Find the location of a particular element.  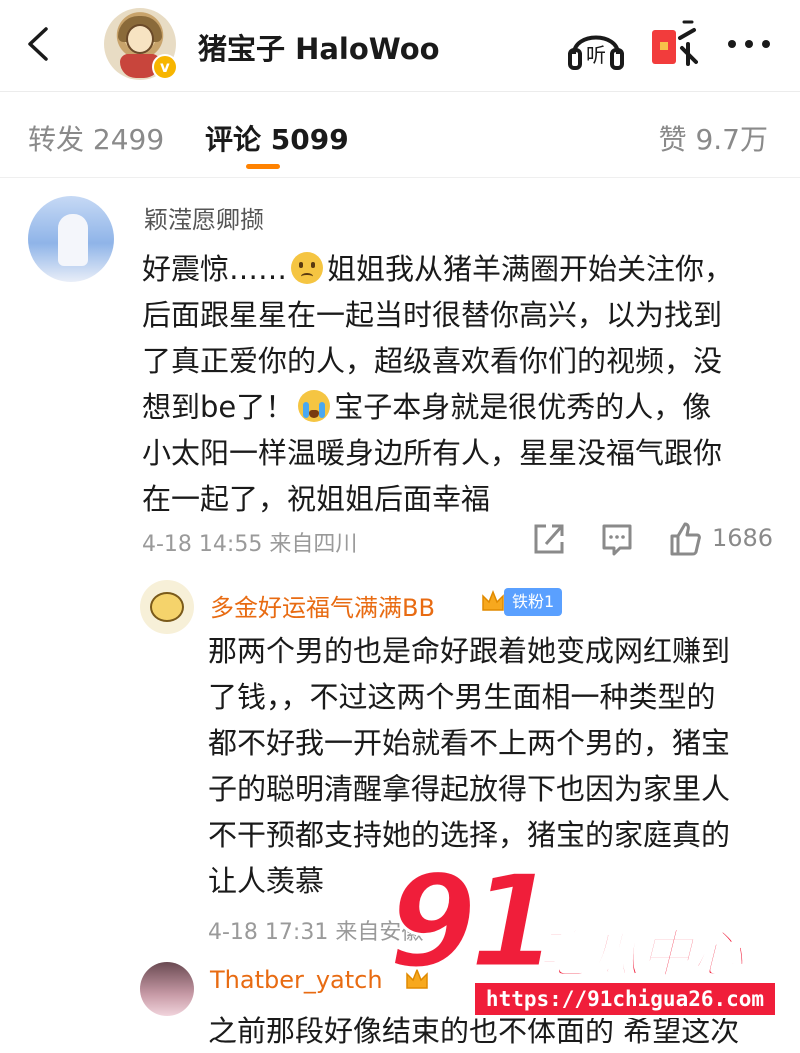

tab-repost: 转发 2499 is located at coordinates (96, 138).